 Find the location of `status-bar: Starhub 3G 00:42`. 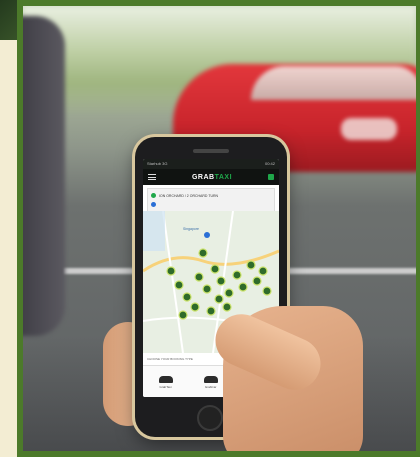

status-bar: Starhub 3G 00:42 is located at coordinates (211, 164).